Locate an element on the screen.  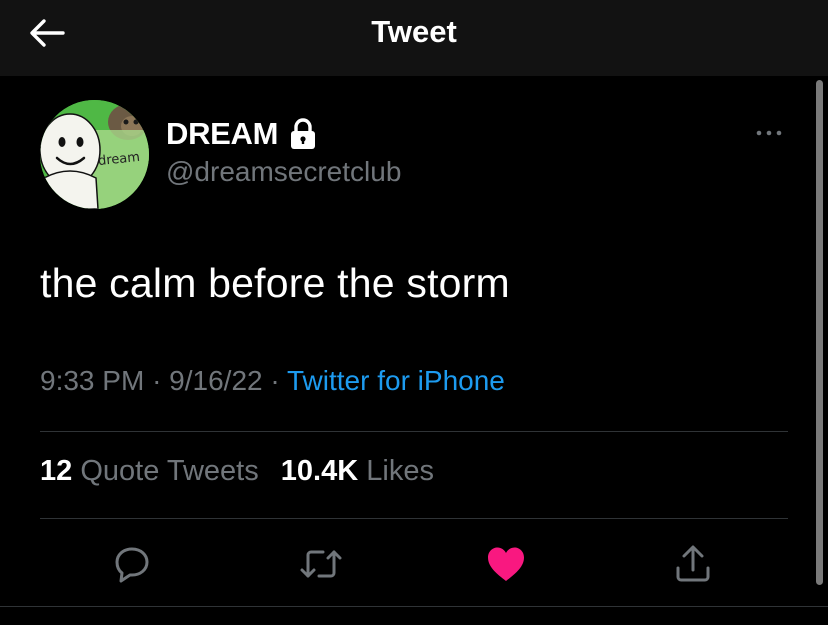
quote-tweets-stat: 12 Quote Tweets is located at coordinates (153, 471).